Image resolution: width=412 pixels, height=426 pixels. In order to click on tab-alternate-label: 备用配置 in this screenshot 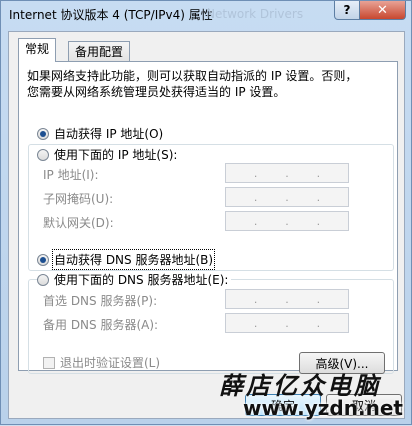, I will do `click(99, 52)`.